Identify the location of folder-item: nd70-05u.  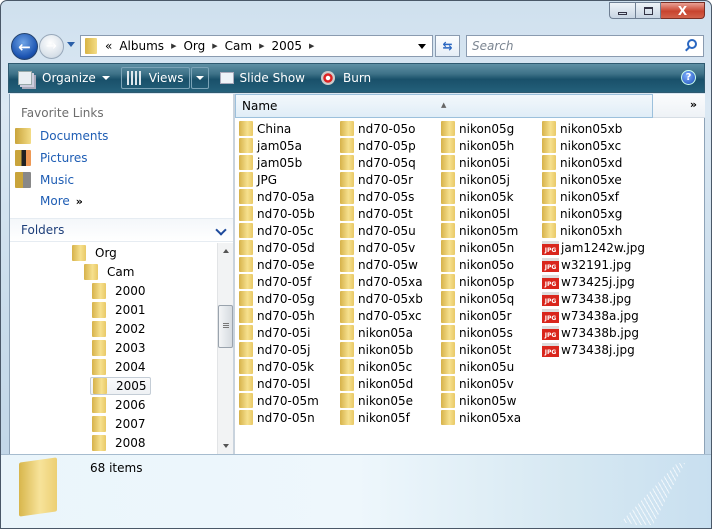
(378, 230).